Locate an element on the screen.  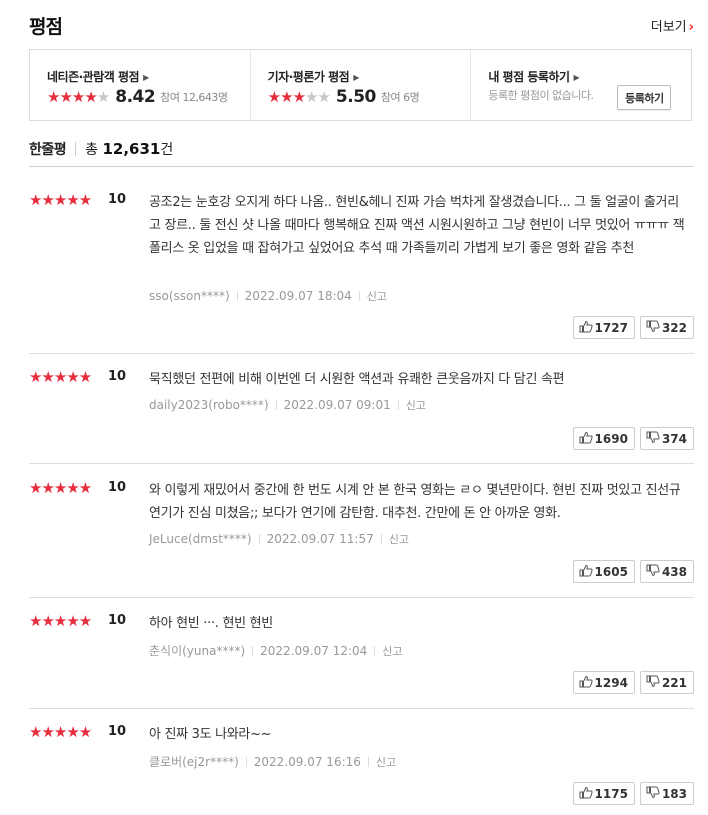
more-label: 더보기 is located at coordinates (668, 27).